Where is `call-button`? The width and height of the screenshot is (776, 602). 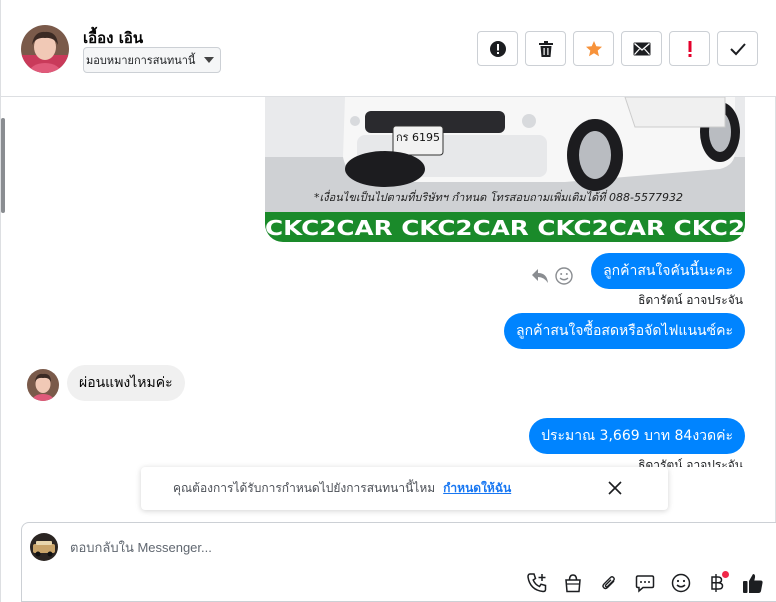 call-button is located at coordinates (537, 583).